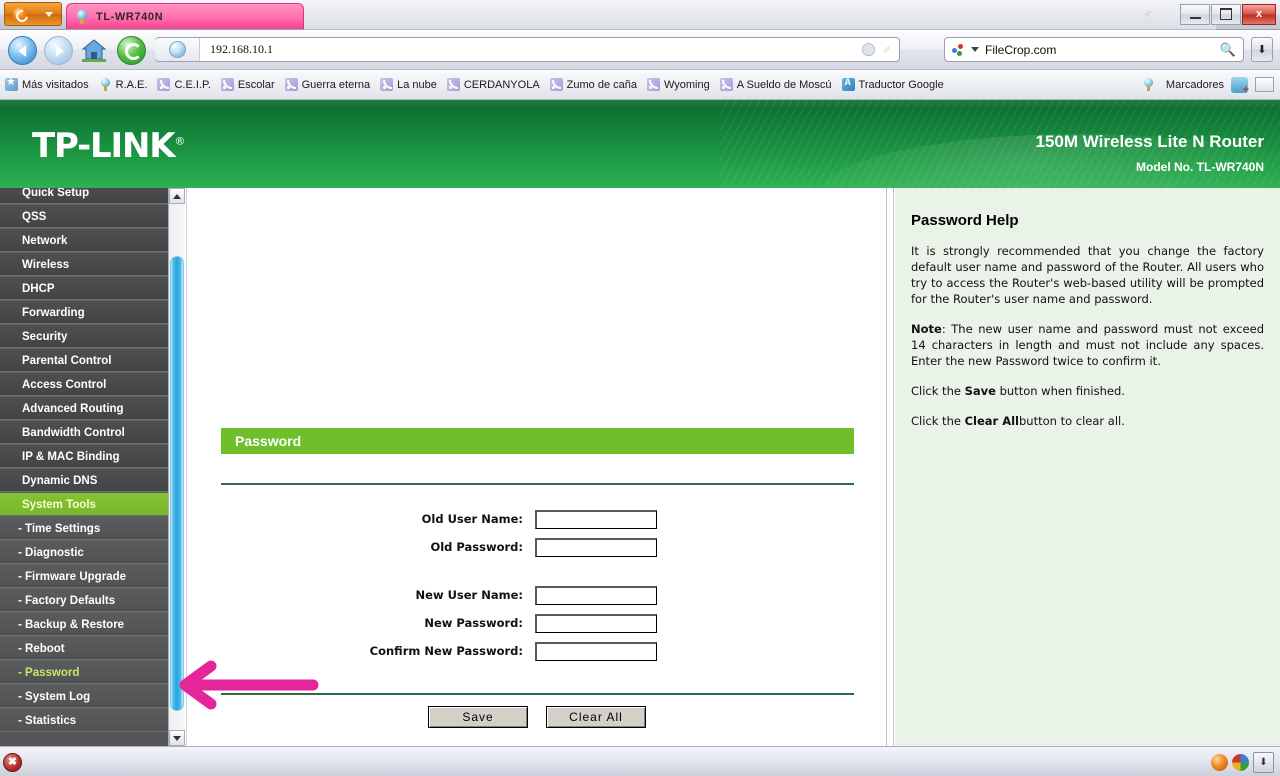 This screenshot has width=1280, height=776. Describe the element at coordinates (22, 50) in the screenshot. I see `back-button` at that location.